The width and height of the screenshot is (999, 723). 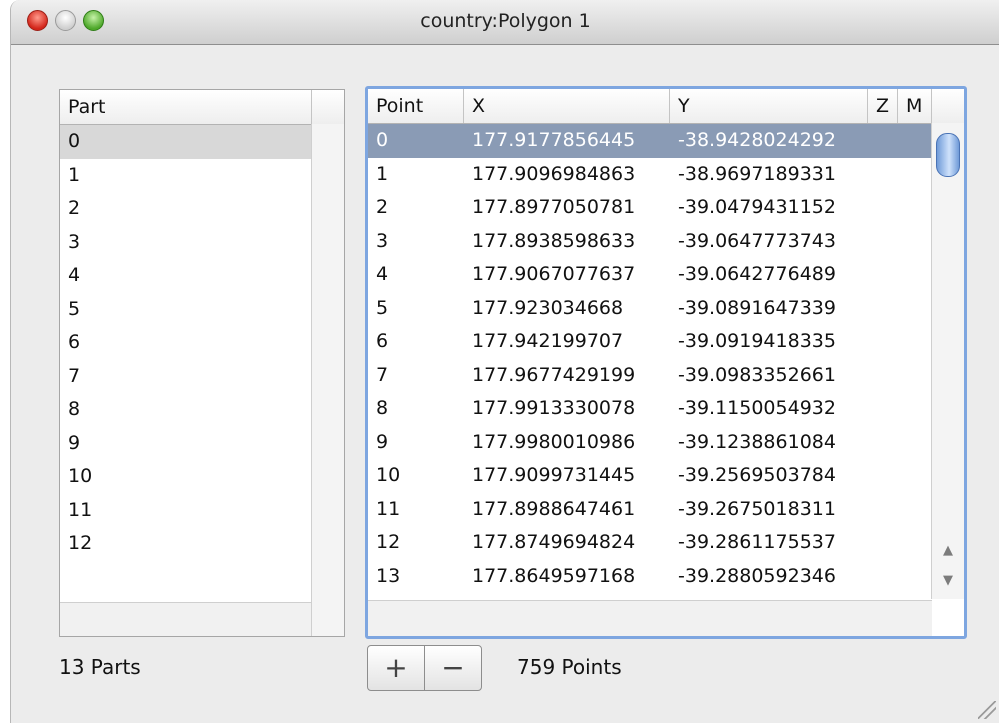 I want to click on column-header-point: Point, so click(x=416, y=106).